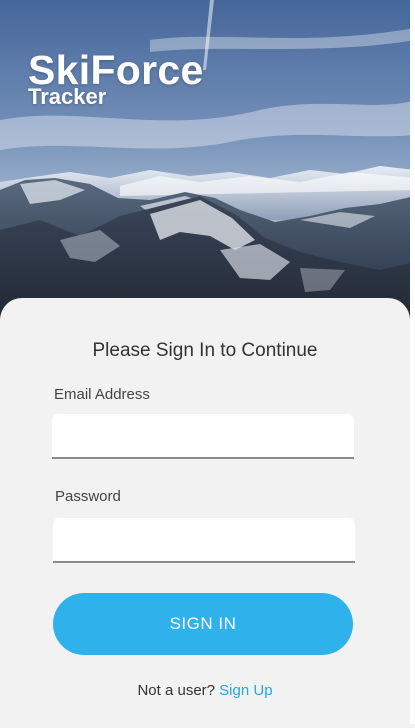 The image size is (415, 728). What do you see at coordinates (412, 362) in the screenshot?
I see `scrollbar-track` at bounding box center [412, 362].